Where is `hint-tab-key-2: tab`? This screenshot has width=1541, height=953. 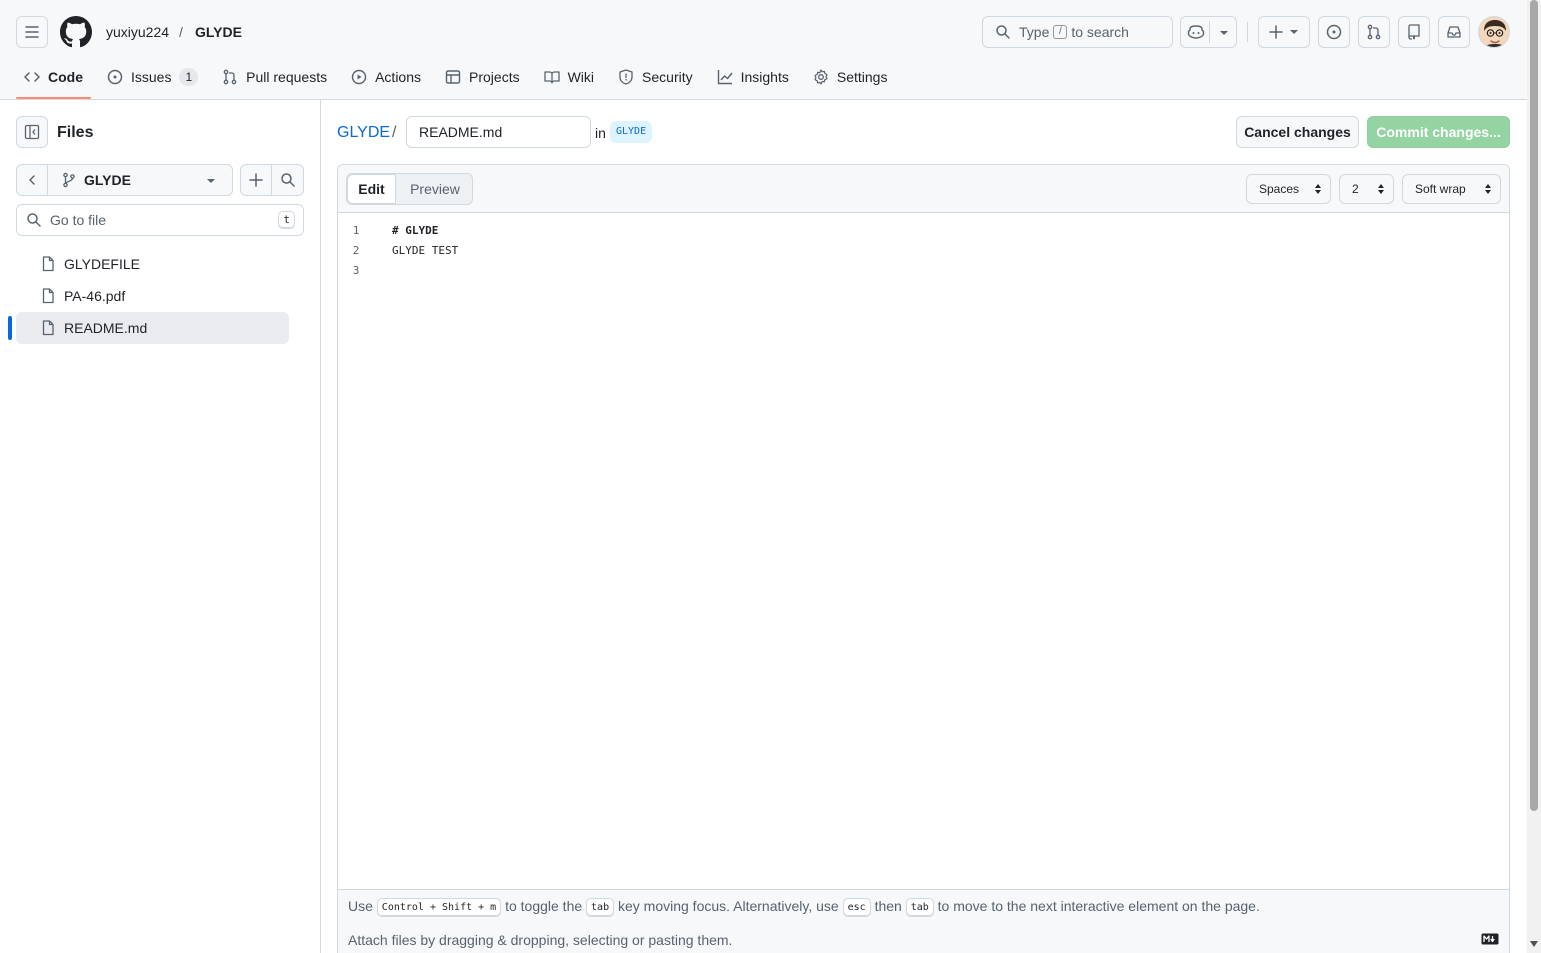
hint-tab-key-2: tab is located at coordinates (919, 907).